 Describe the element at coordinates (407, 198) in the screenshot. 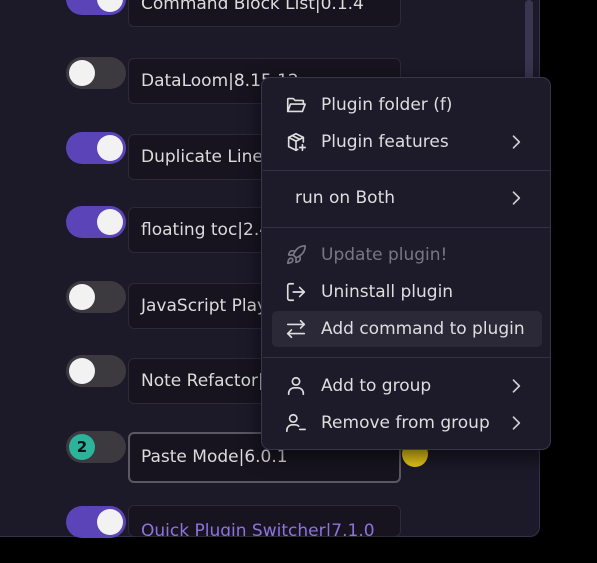

I see `menu-item-run-on: run on Both` at that location.